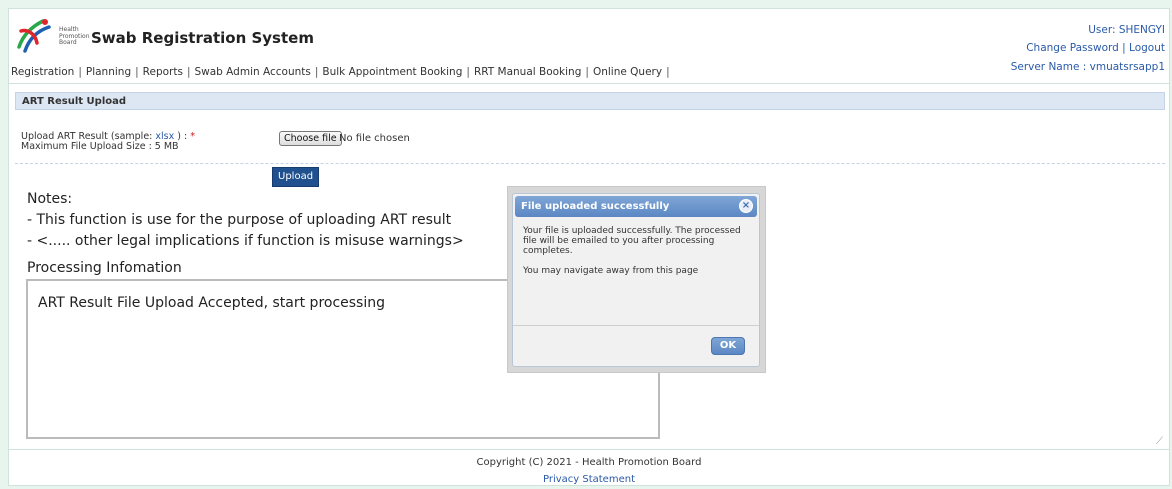 The image size is (1172, 489). Describe the element at coordinates (595, 206) in the screenshot. I see `dialog-title: File uploaded successfully` at that location.